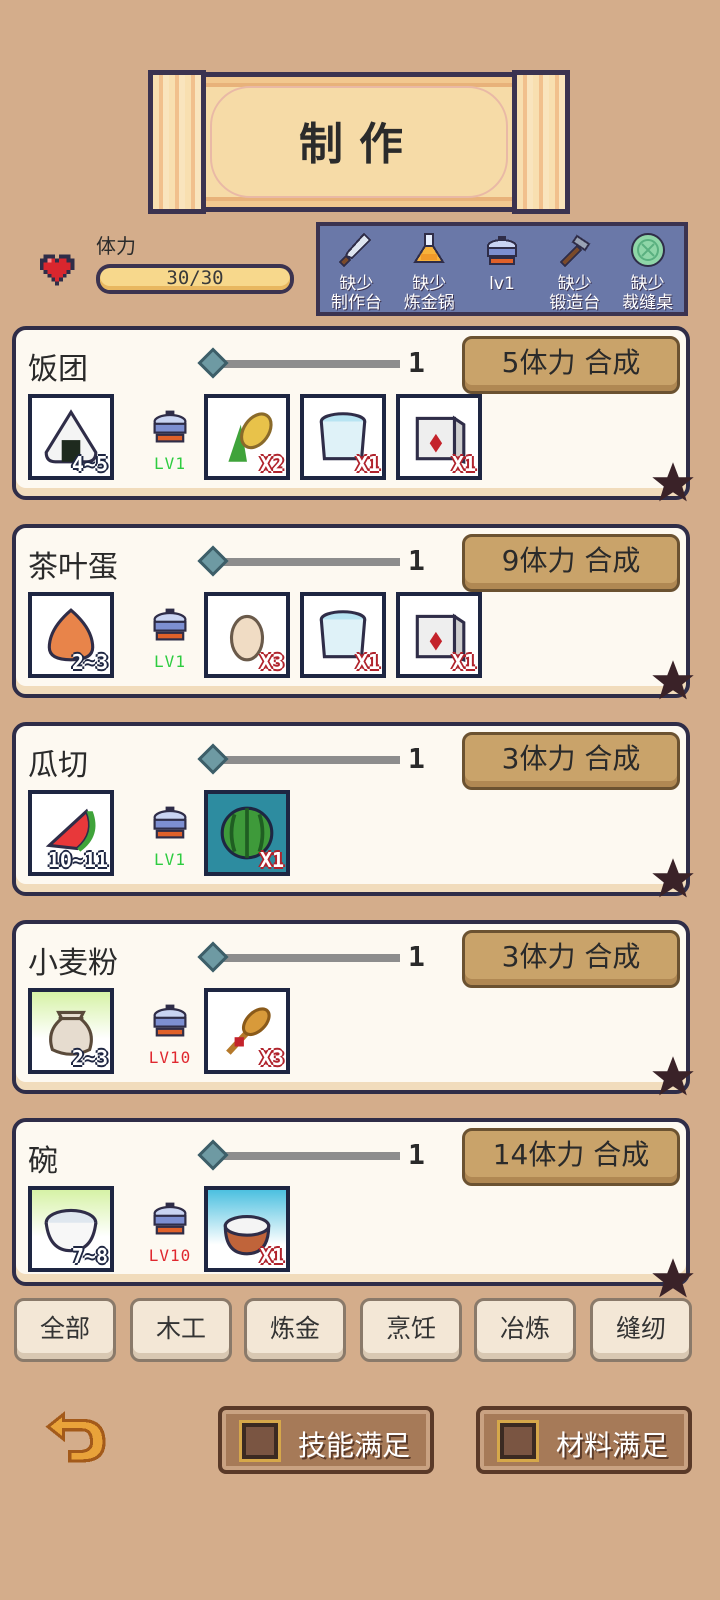 This screenshot has width=720, height=1600. Describe the element at coordinates (58, 765) in the screenshot. I see `recipe-name: 瓜切` at that location.